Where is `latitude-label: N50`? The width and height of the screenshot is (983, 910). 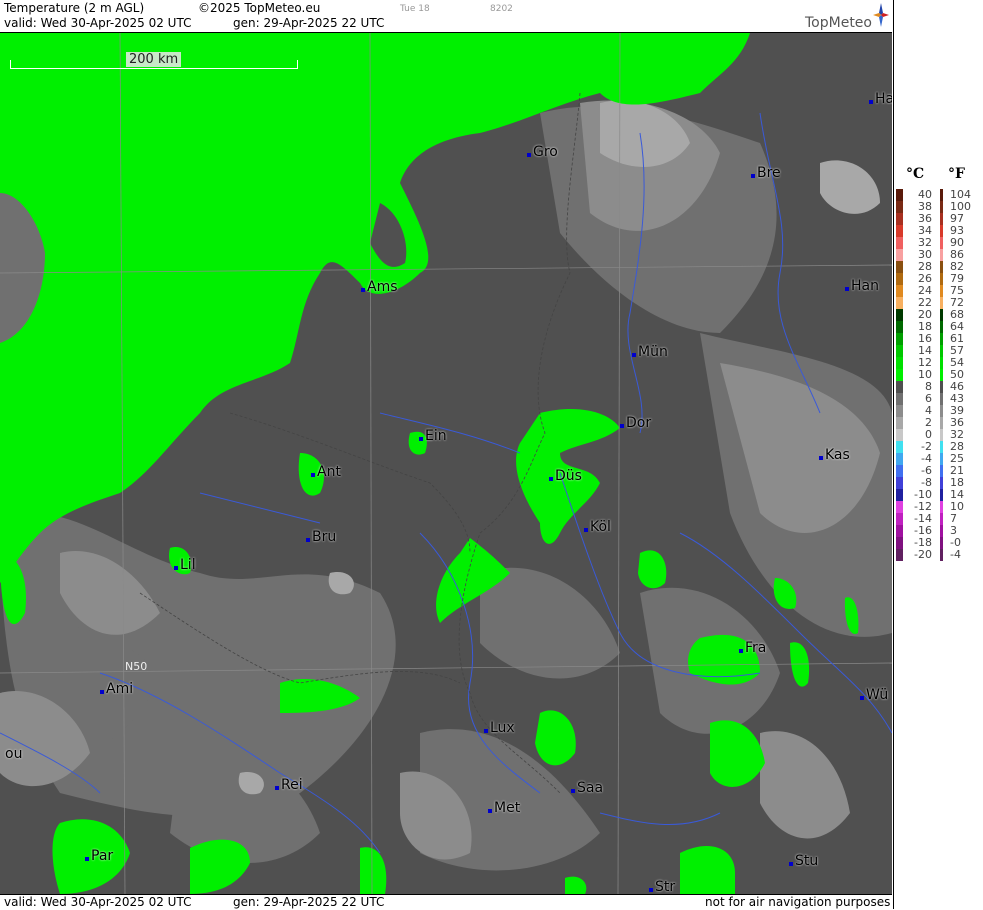
latitude-label: N50 is located at coordinates (136, 666).